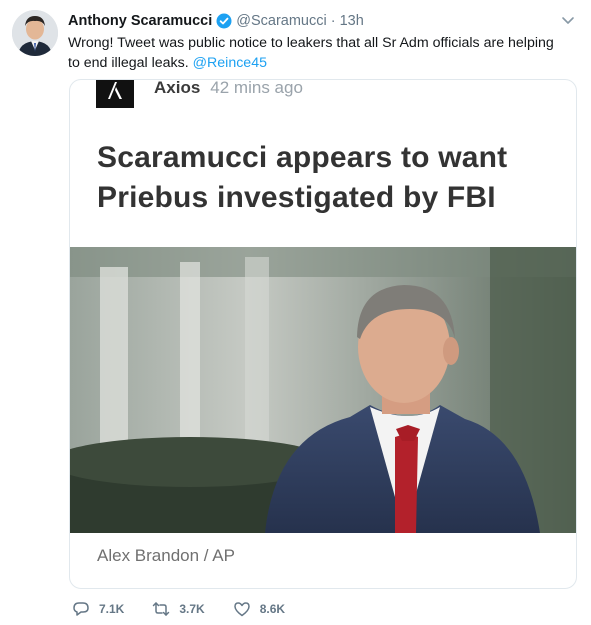 Image resolution: width=591 pixels, height=625 pixels. I want to click on card-publisher: Axios, so click(177, 88).